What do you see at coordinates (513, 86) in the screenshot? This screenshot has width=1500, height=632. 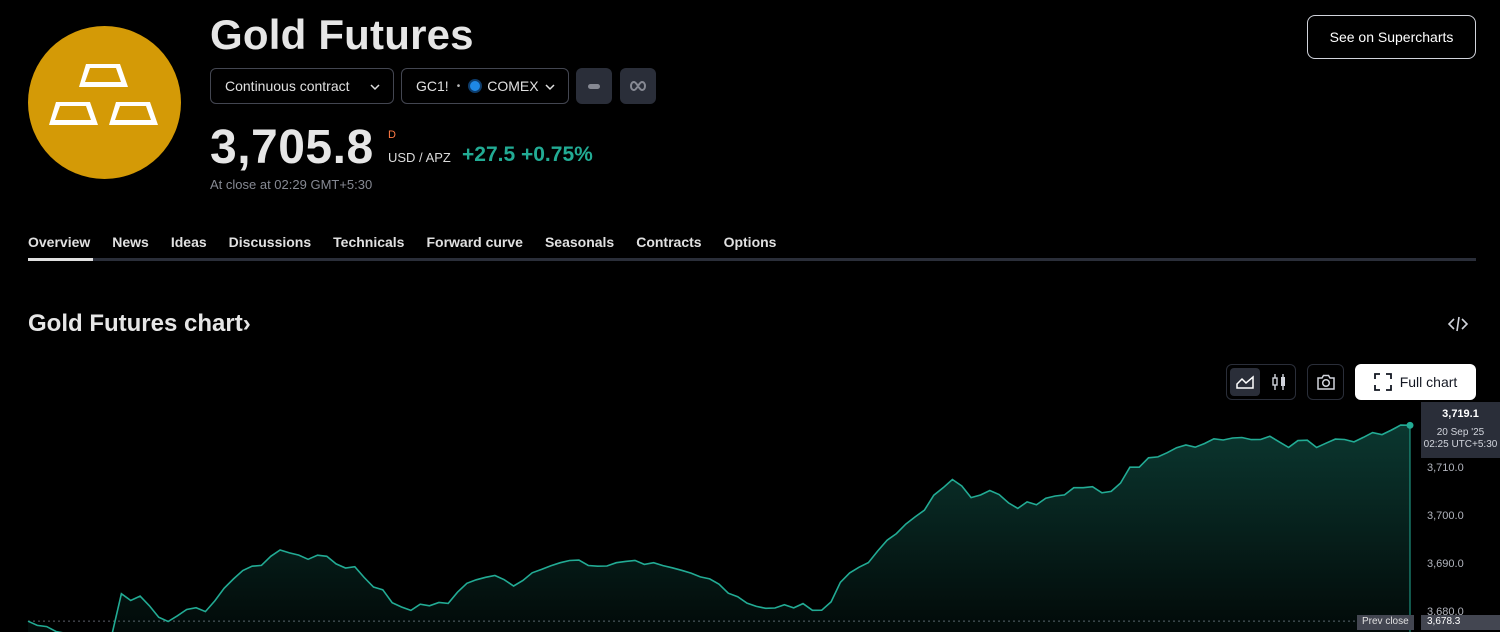 I see `exchange-label: COMEX` at bounding box center [513, 86].